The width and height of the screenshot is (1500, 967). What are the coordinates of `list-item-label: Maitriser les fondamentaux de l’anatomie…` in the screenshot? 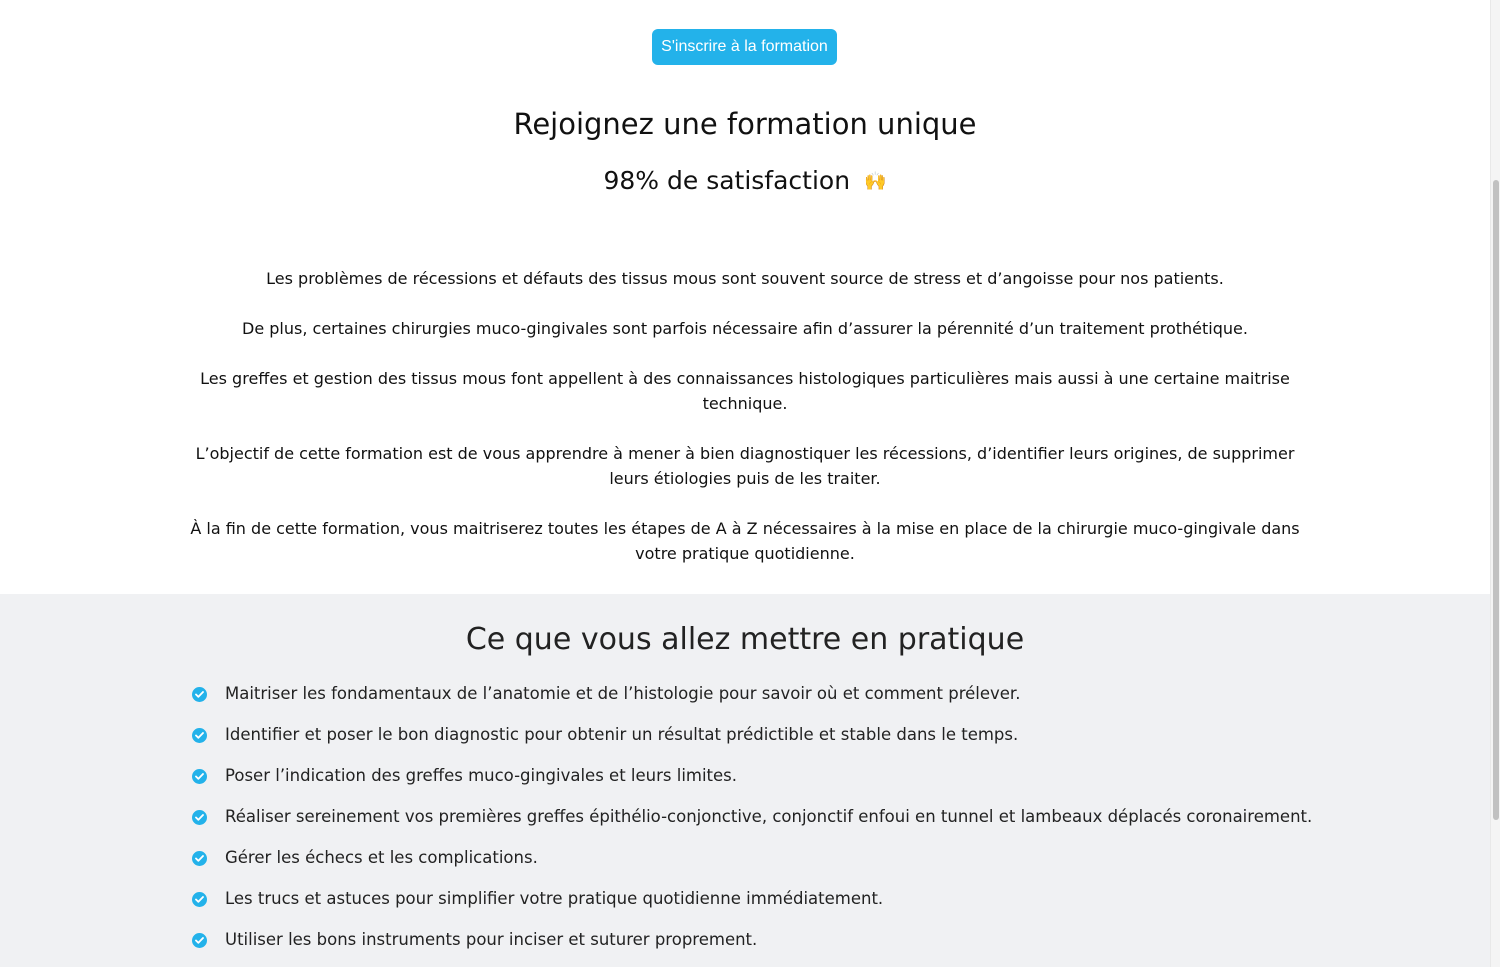 It's located at (623, 693).